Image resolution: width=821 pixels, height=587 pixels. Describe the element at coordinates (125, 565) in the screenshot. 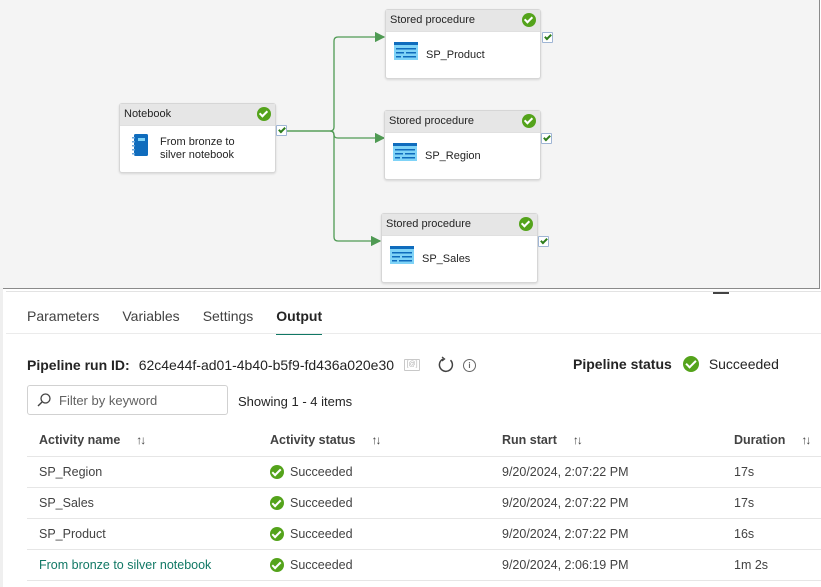

I see `activity-name-link: From bronze to silver notebook` at that location.